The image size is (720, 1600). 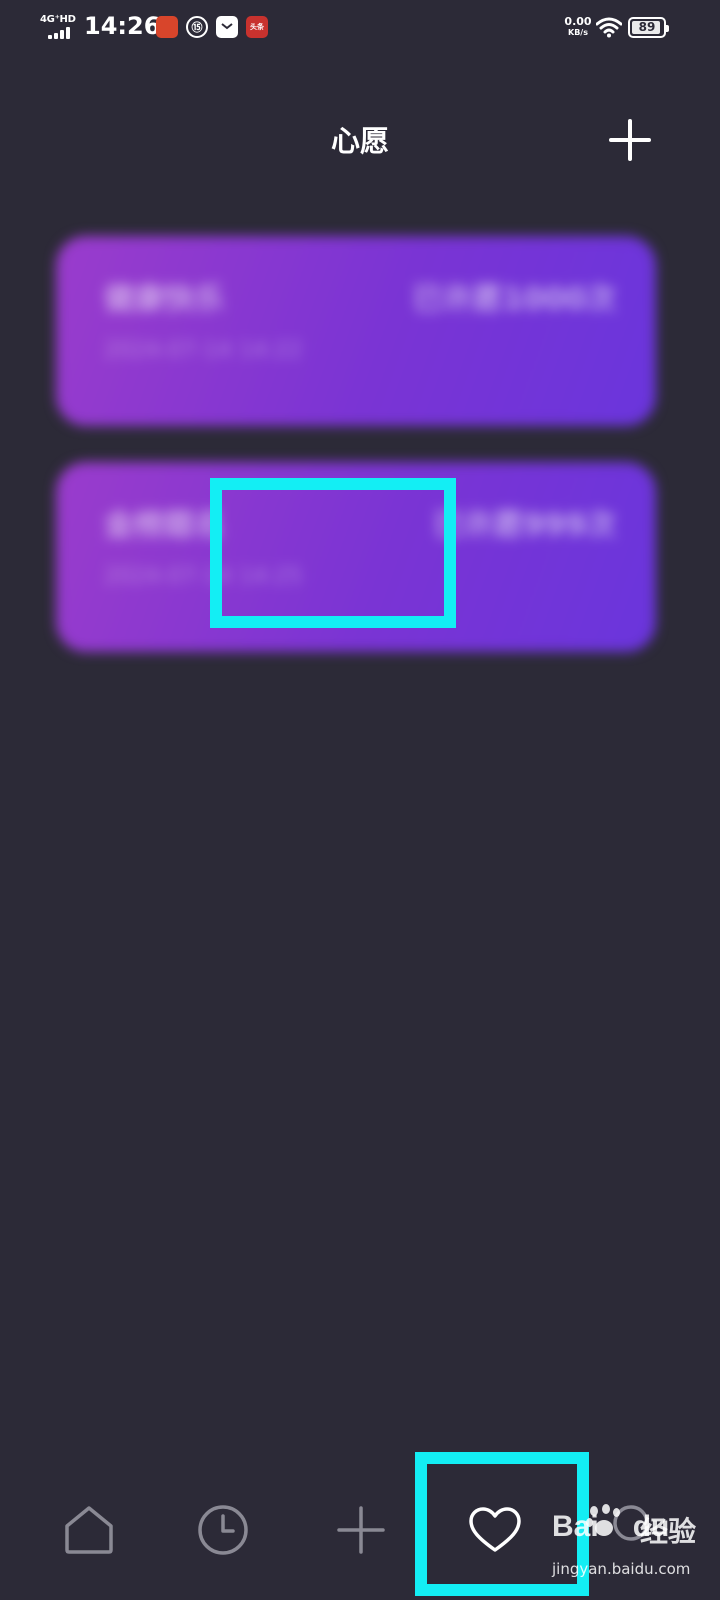 What do you see at coordinates (167, 27) in the screenshot?
I see `app-icon-red` at bounding box center [167, 27].